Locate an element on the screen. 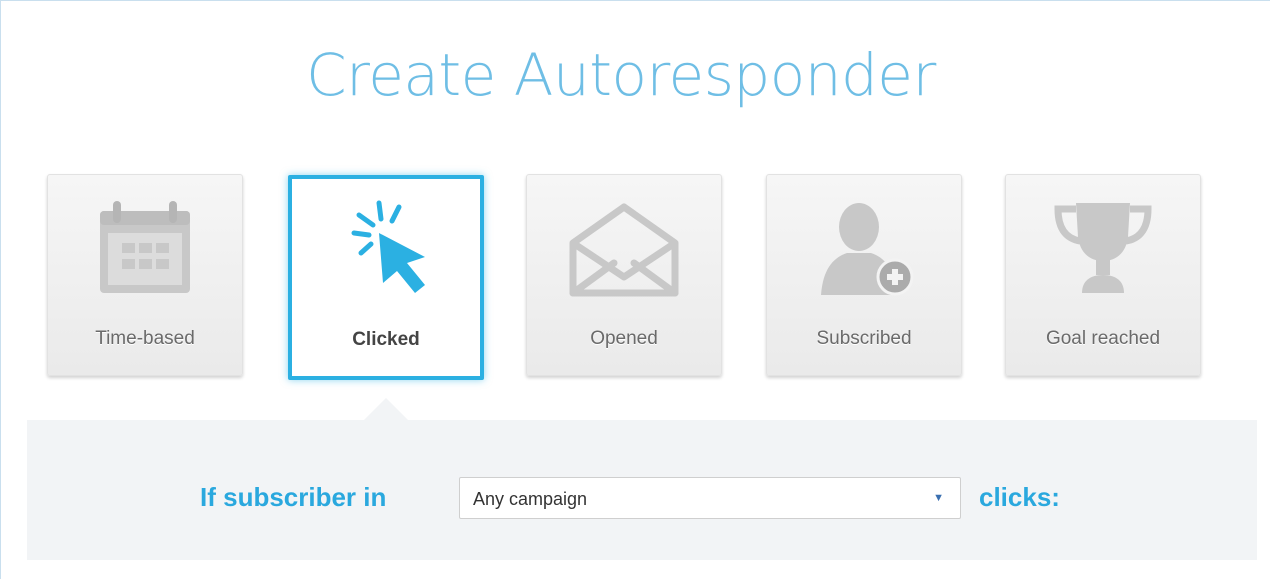 This screenshot has height=579, width=1270. trigger-subscribed: Subscribed is located at coordinates (864, 275).